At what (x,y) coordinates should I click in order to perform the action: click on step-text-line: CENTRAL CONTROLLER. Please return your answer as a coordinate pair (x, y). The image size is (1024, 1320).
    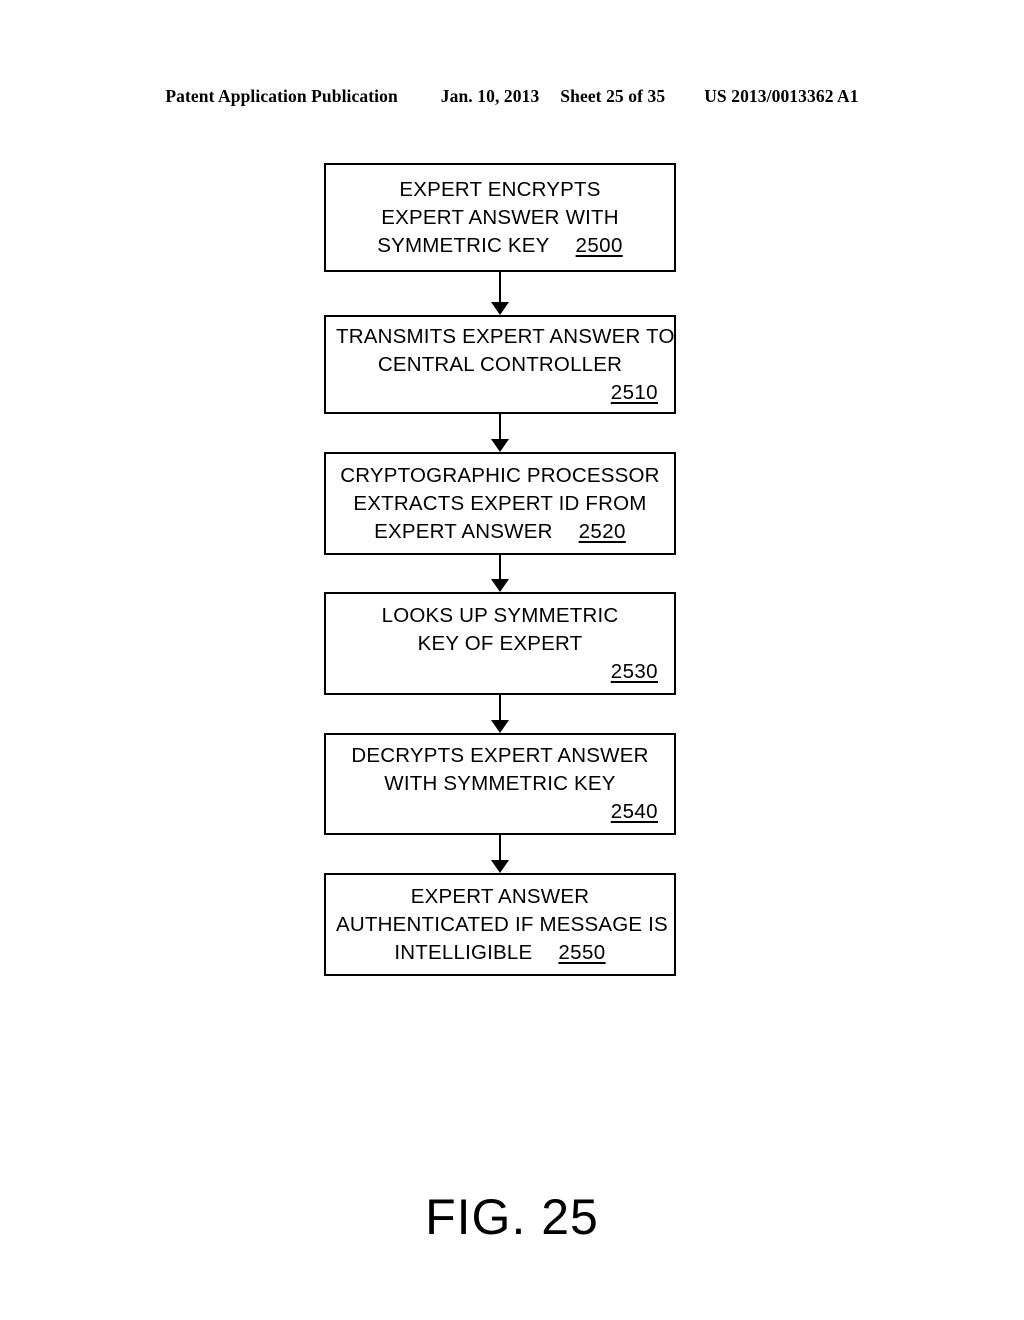
    Looking at the image, I should click on (500, 364).